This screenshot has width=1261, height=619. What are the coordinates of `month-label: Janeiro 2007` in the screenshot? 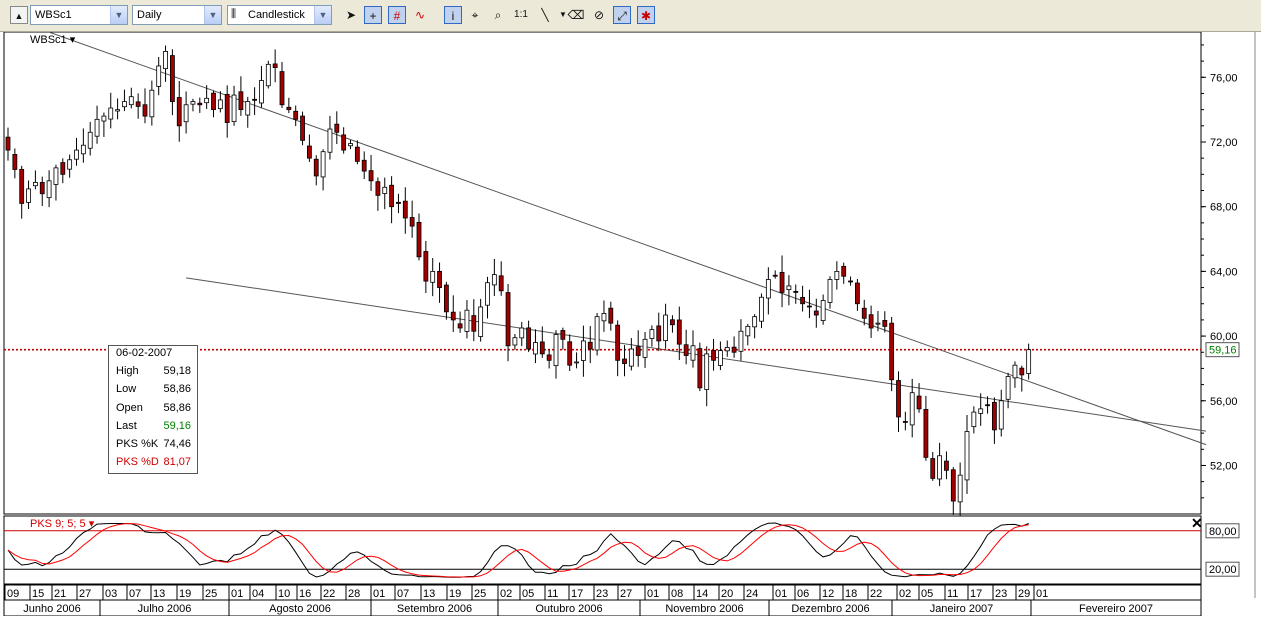 It's located at (962, 609).